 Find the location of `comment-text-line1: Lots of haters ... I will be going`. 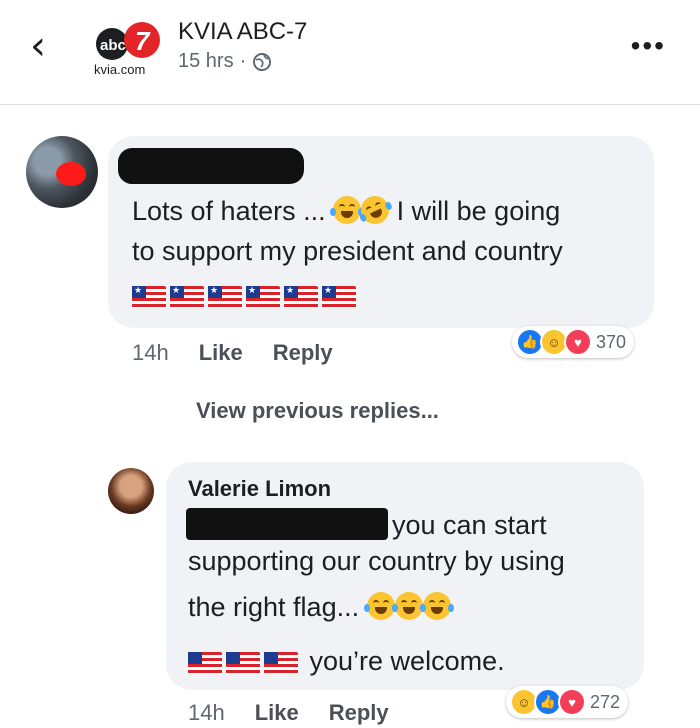

comment-text-line1: Lots of haters ... I will be going is located at coordinates (346, 210).